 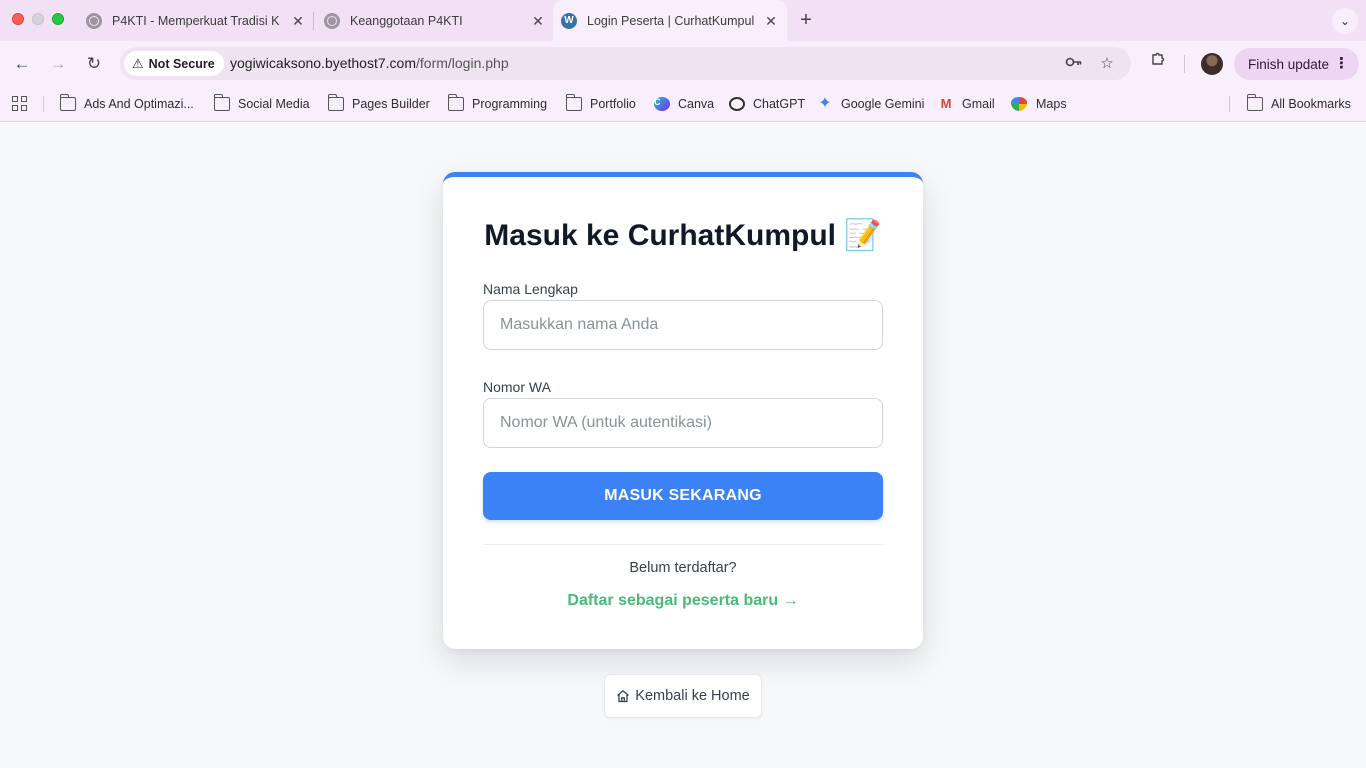 What do you see at coordinates (806, 20) in the screenshot?
I see `new-tab-button: +` at bounding box center [806, 20].